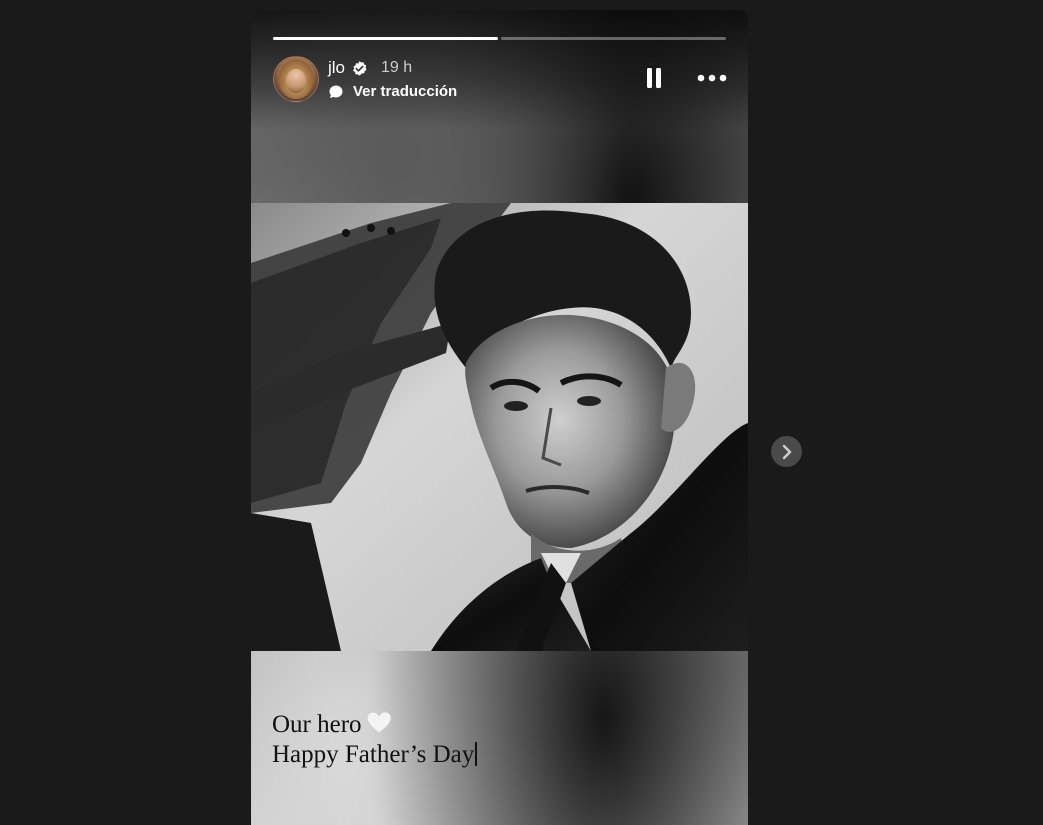  I want to click on chevron-right-icon, so click(786, 451).